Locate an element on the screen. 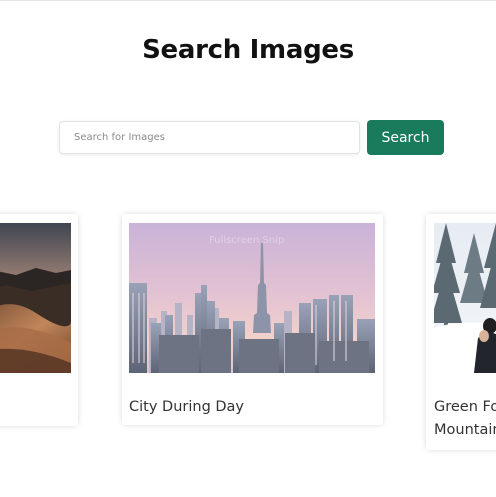 This screenshot has height=497, width=496. result-image-desert is located at coordinates (35, 298).